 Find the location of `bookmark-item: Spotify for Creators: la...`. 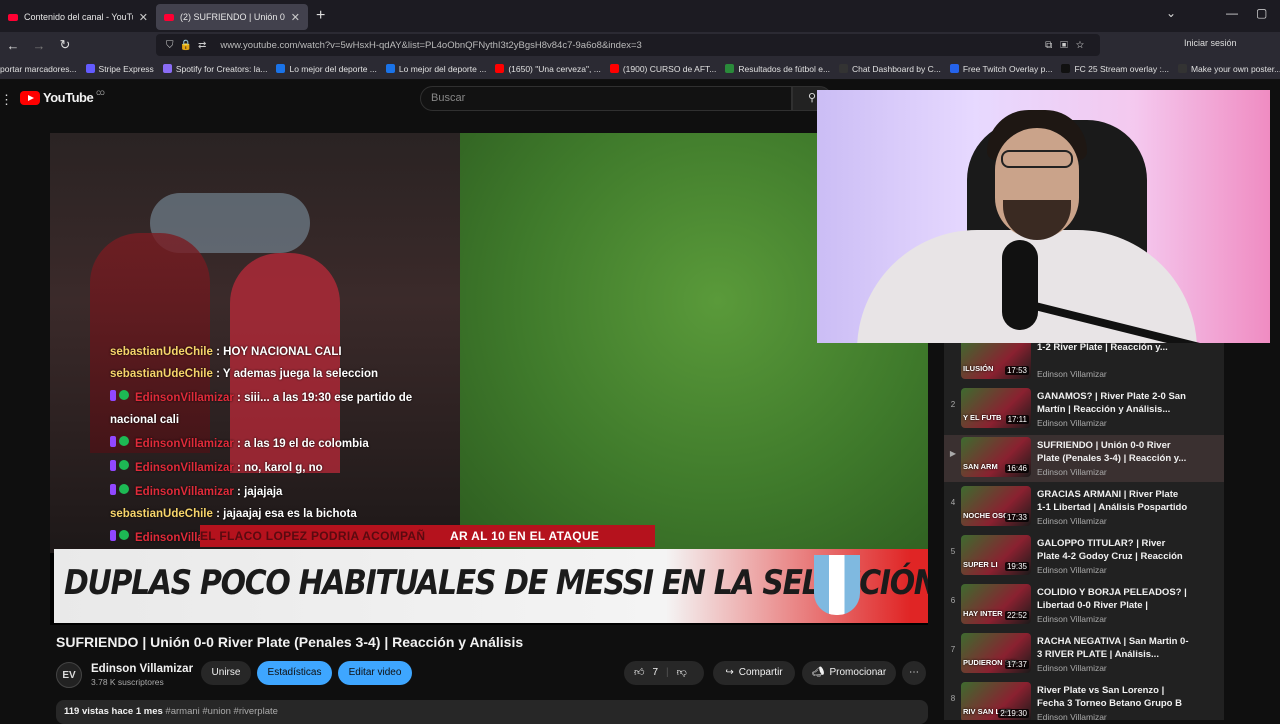

bookmark-item: Spotify for Creators: la... is located at coordinates (214, 69).